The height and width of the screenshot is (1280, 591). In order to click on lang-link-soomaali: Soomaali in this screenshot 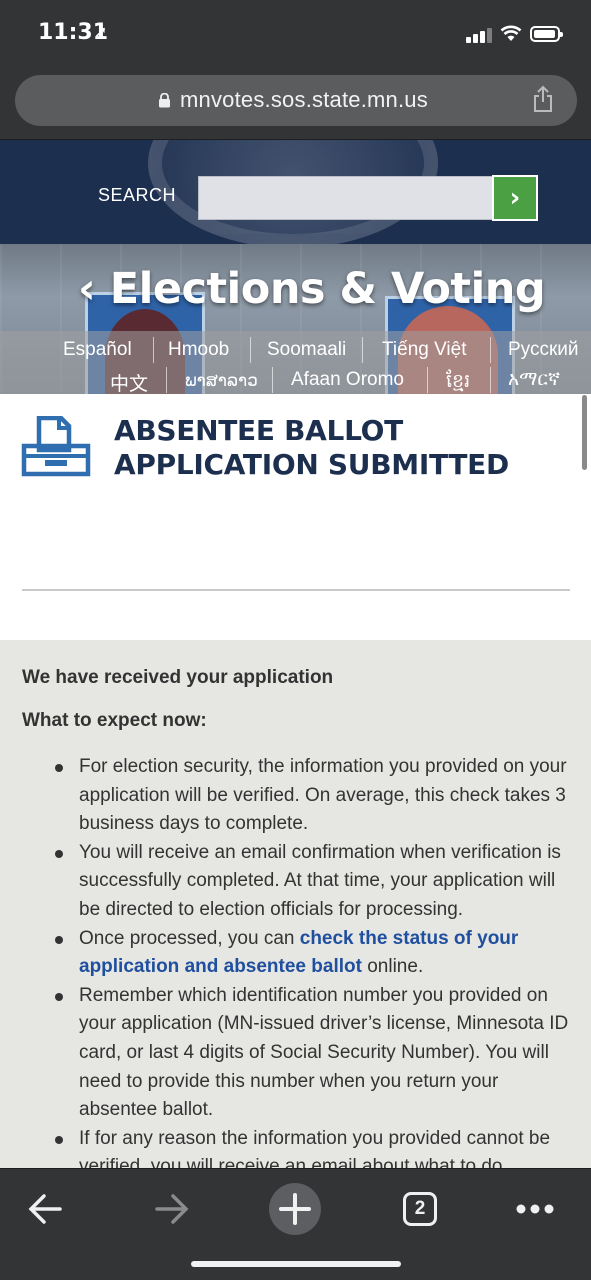, I will do `click(306, 350)`.